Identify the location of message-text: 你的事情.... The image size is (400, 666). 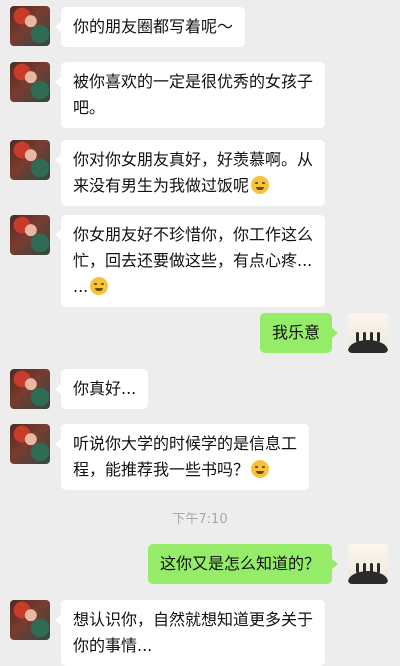
(113, 645).